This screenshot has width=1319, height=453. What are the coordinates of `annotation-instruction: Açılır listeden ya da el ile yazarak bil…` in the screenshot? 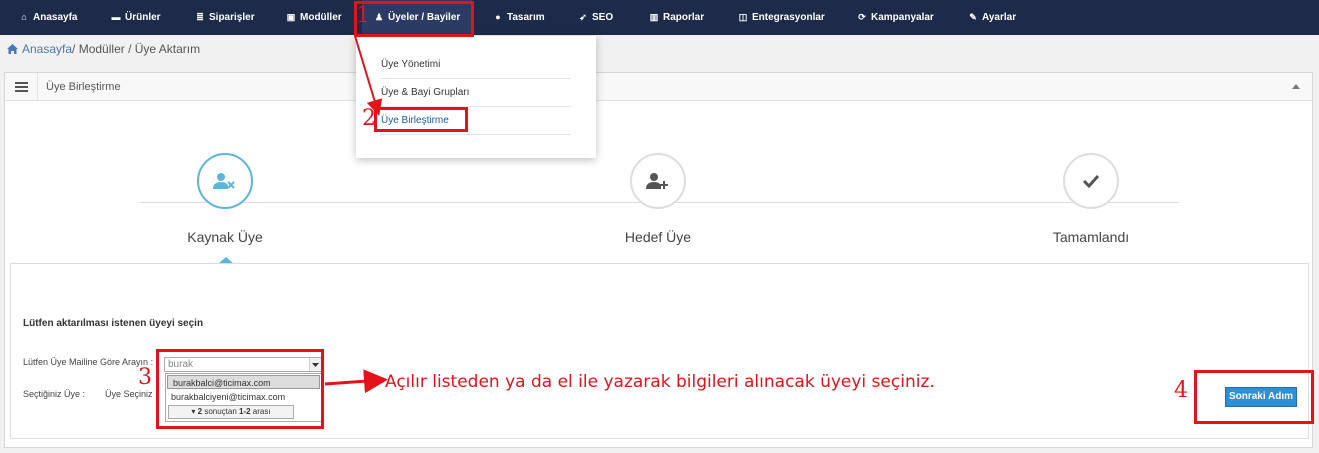 It's located at (660, 382).